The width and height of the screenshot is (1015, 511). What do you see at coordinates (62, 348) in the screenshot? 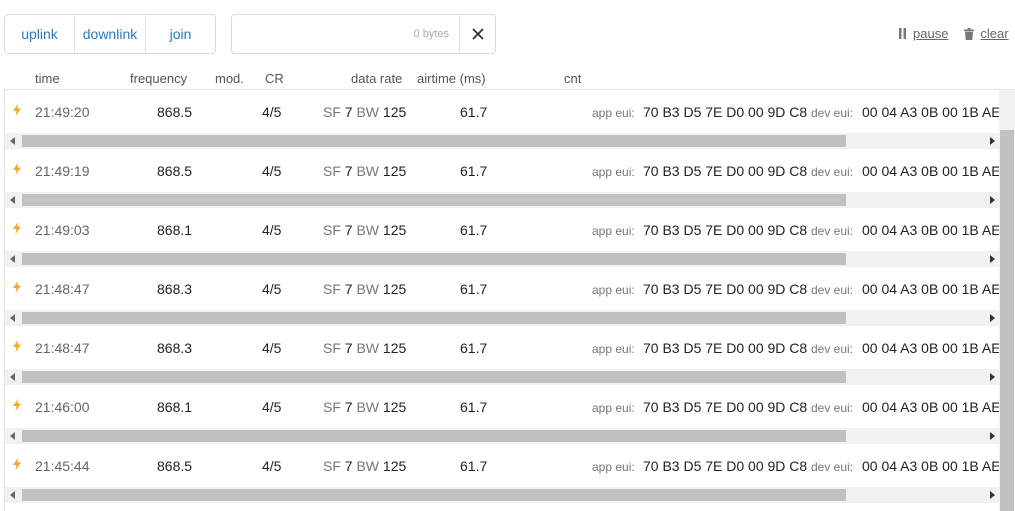
I see `message-time: 21:48:47` at bounding box center [62, 348].